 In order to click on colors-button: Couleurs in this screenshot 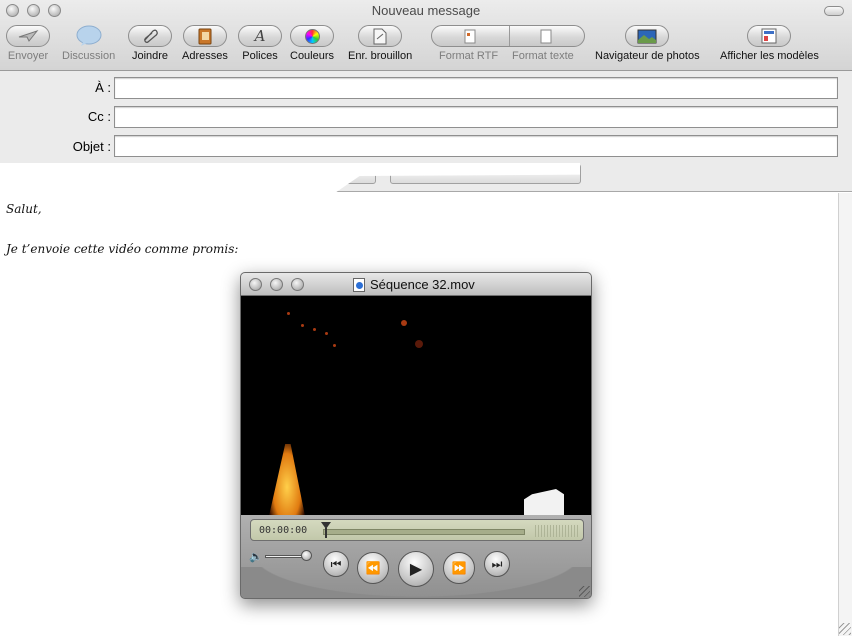, I will do `click(312, 43)`.